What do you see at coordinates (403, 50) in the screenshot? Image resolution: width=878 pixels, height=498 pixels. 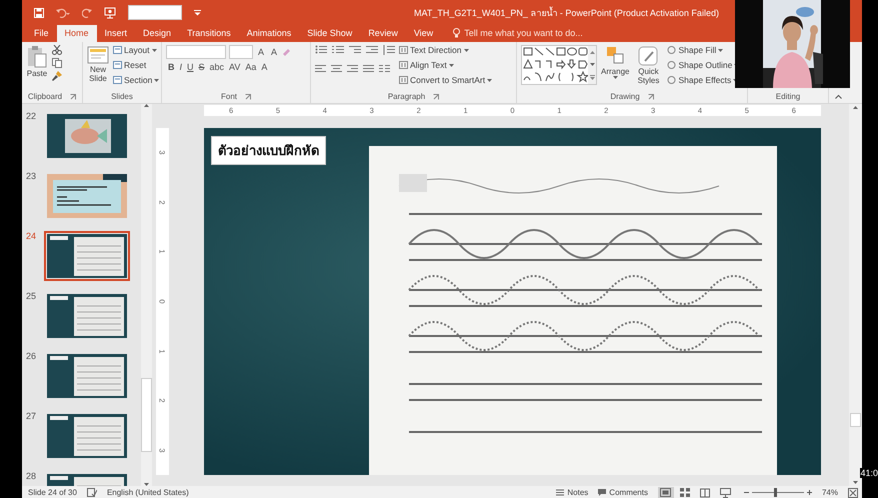 I see `text-box-icon` at bounding box center [403, 50].